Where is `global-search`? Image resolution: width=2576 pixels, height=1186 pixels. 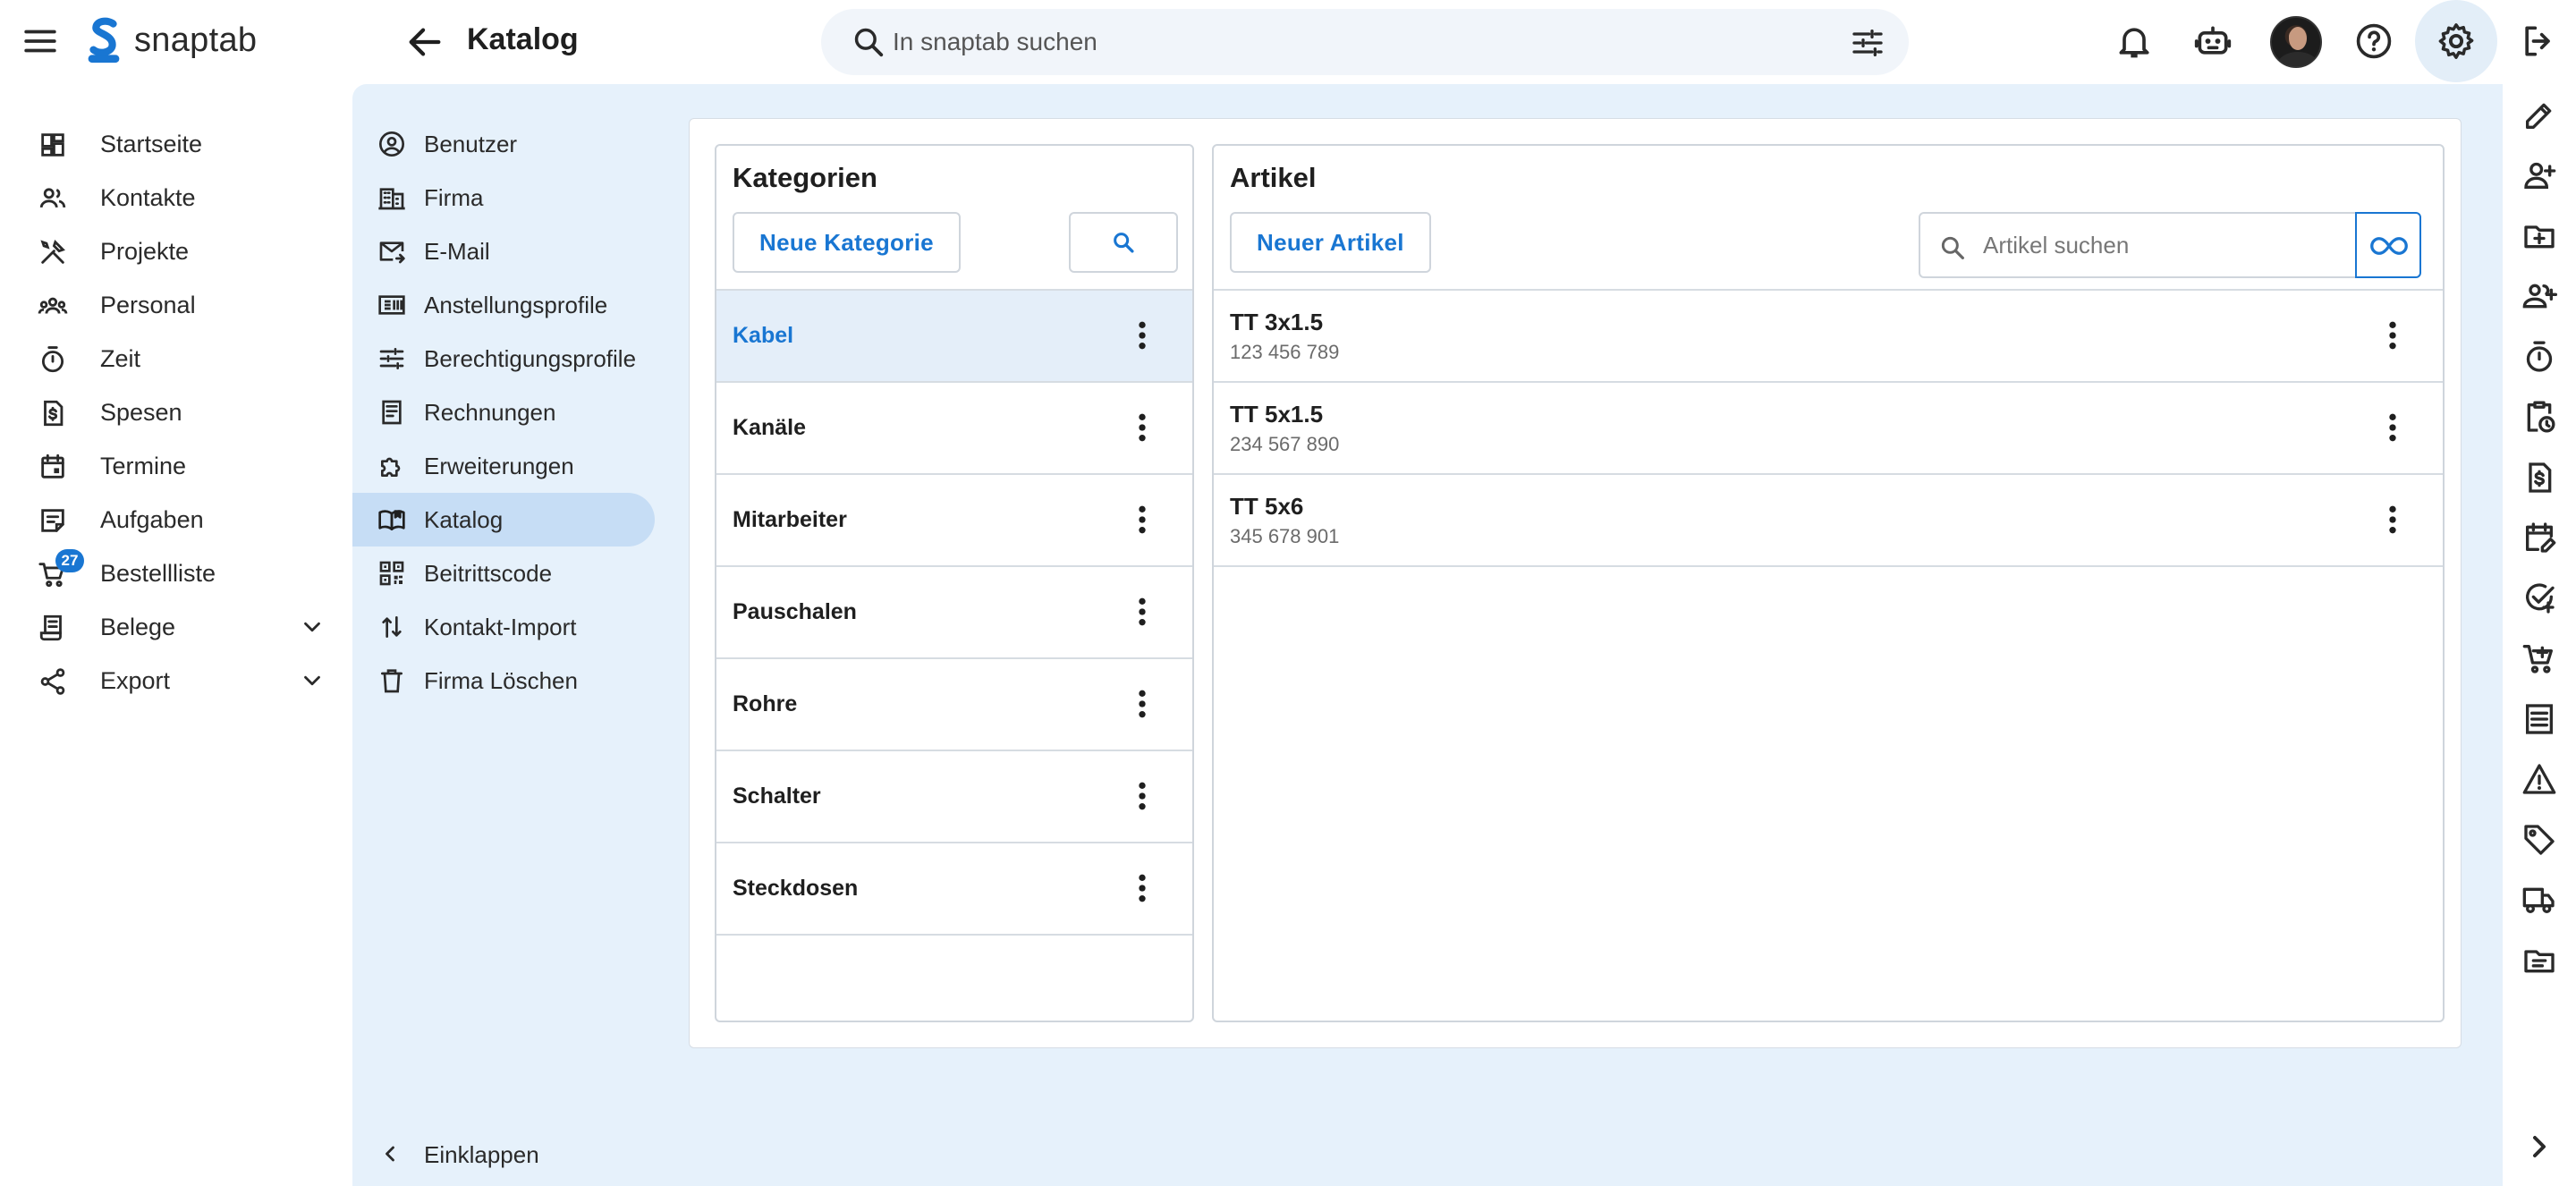
global-search is located at coordinates (1365, 42).